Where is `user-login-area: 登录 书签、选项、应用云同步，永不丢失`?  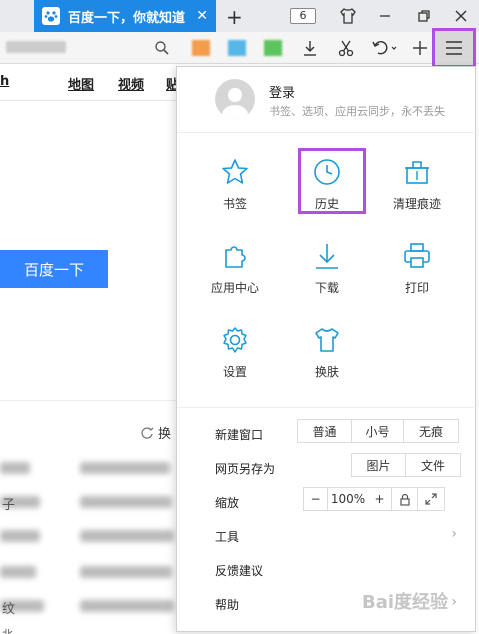 user-login-area: 登录 书签、选项、应用云同步，永不丢失 is located at coordinates (327, 100).